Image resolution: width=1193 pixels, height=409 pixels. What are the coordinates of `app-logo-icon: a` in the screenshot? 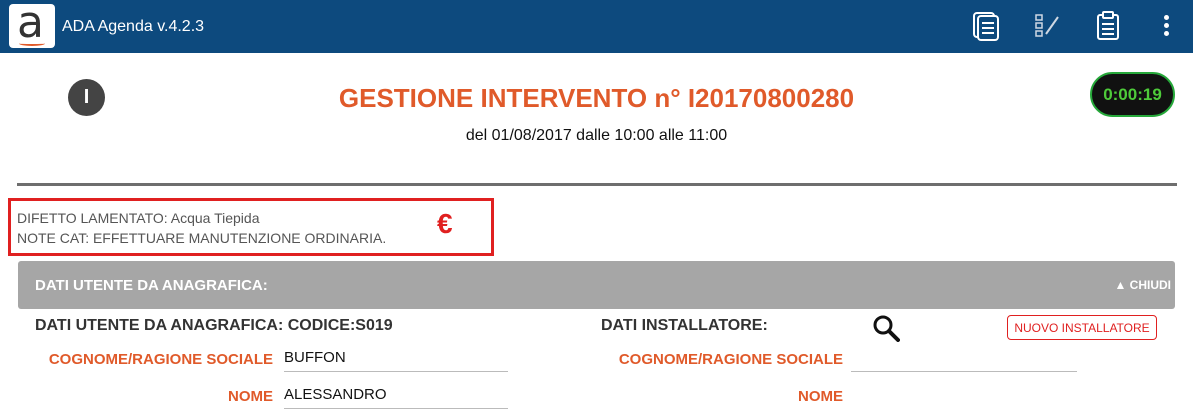 It's located at (32, 24).